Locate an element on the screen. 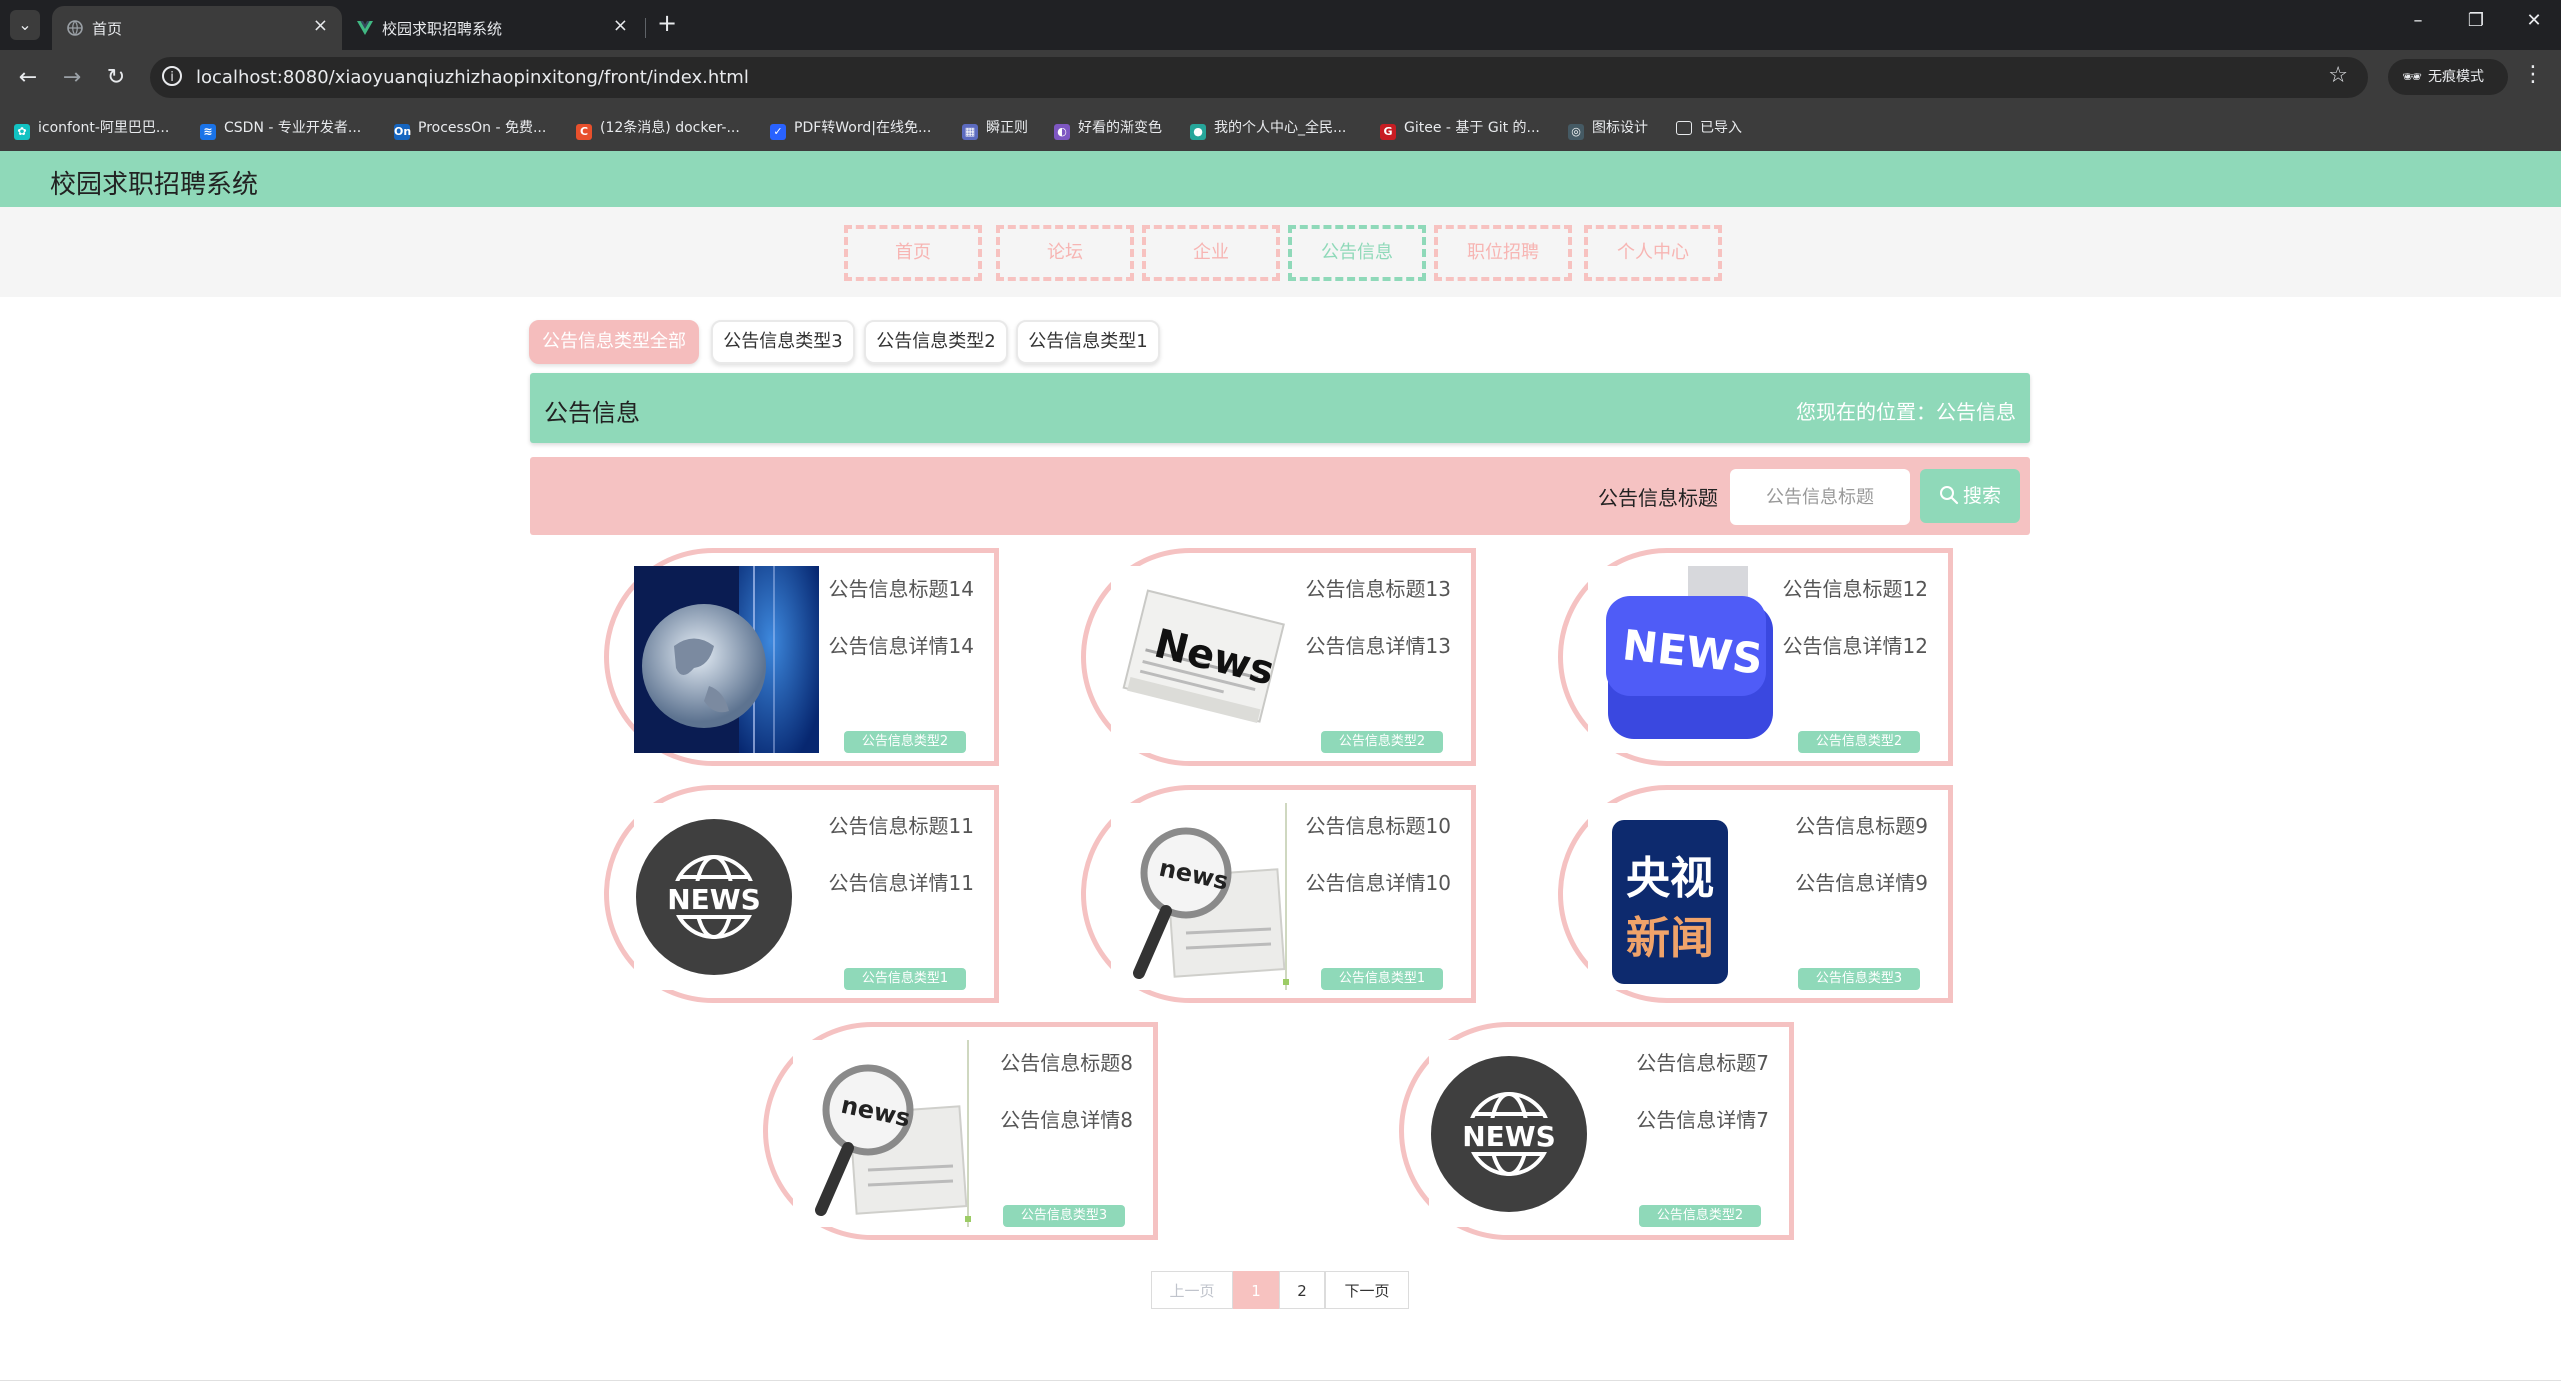  filter-type-all: 公告信息类型全部 is located at coordinates (614, 342).